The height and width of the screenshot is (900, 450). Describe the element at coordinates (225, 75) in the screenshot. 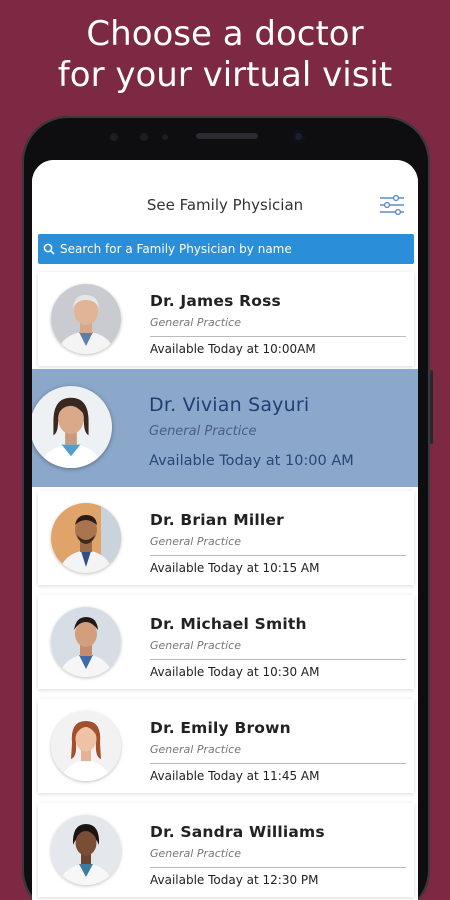

I see `headline-line-2: for your virtual visit` at that location.